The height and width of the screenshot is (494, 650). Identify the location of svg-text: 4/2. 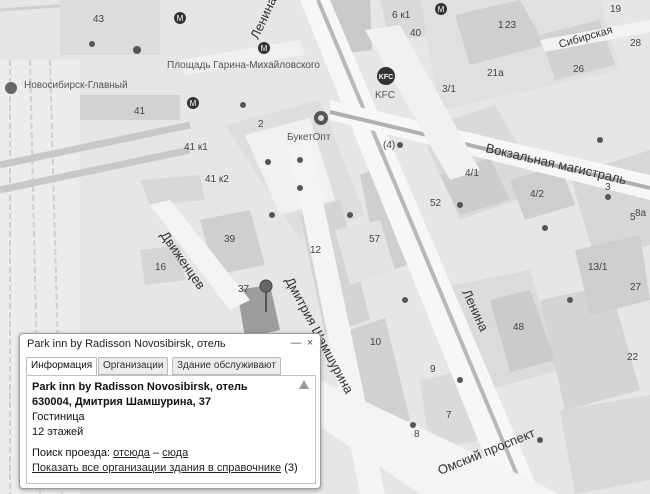
(537, 194).